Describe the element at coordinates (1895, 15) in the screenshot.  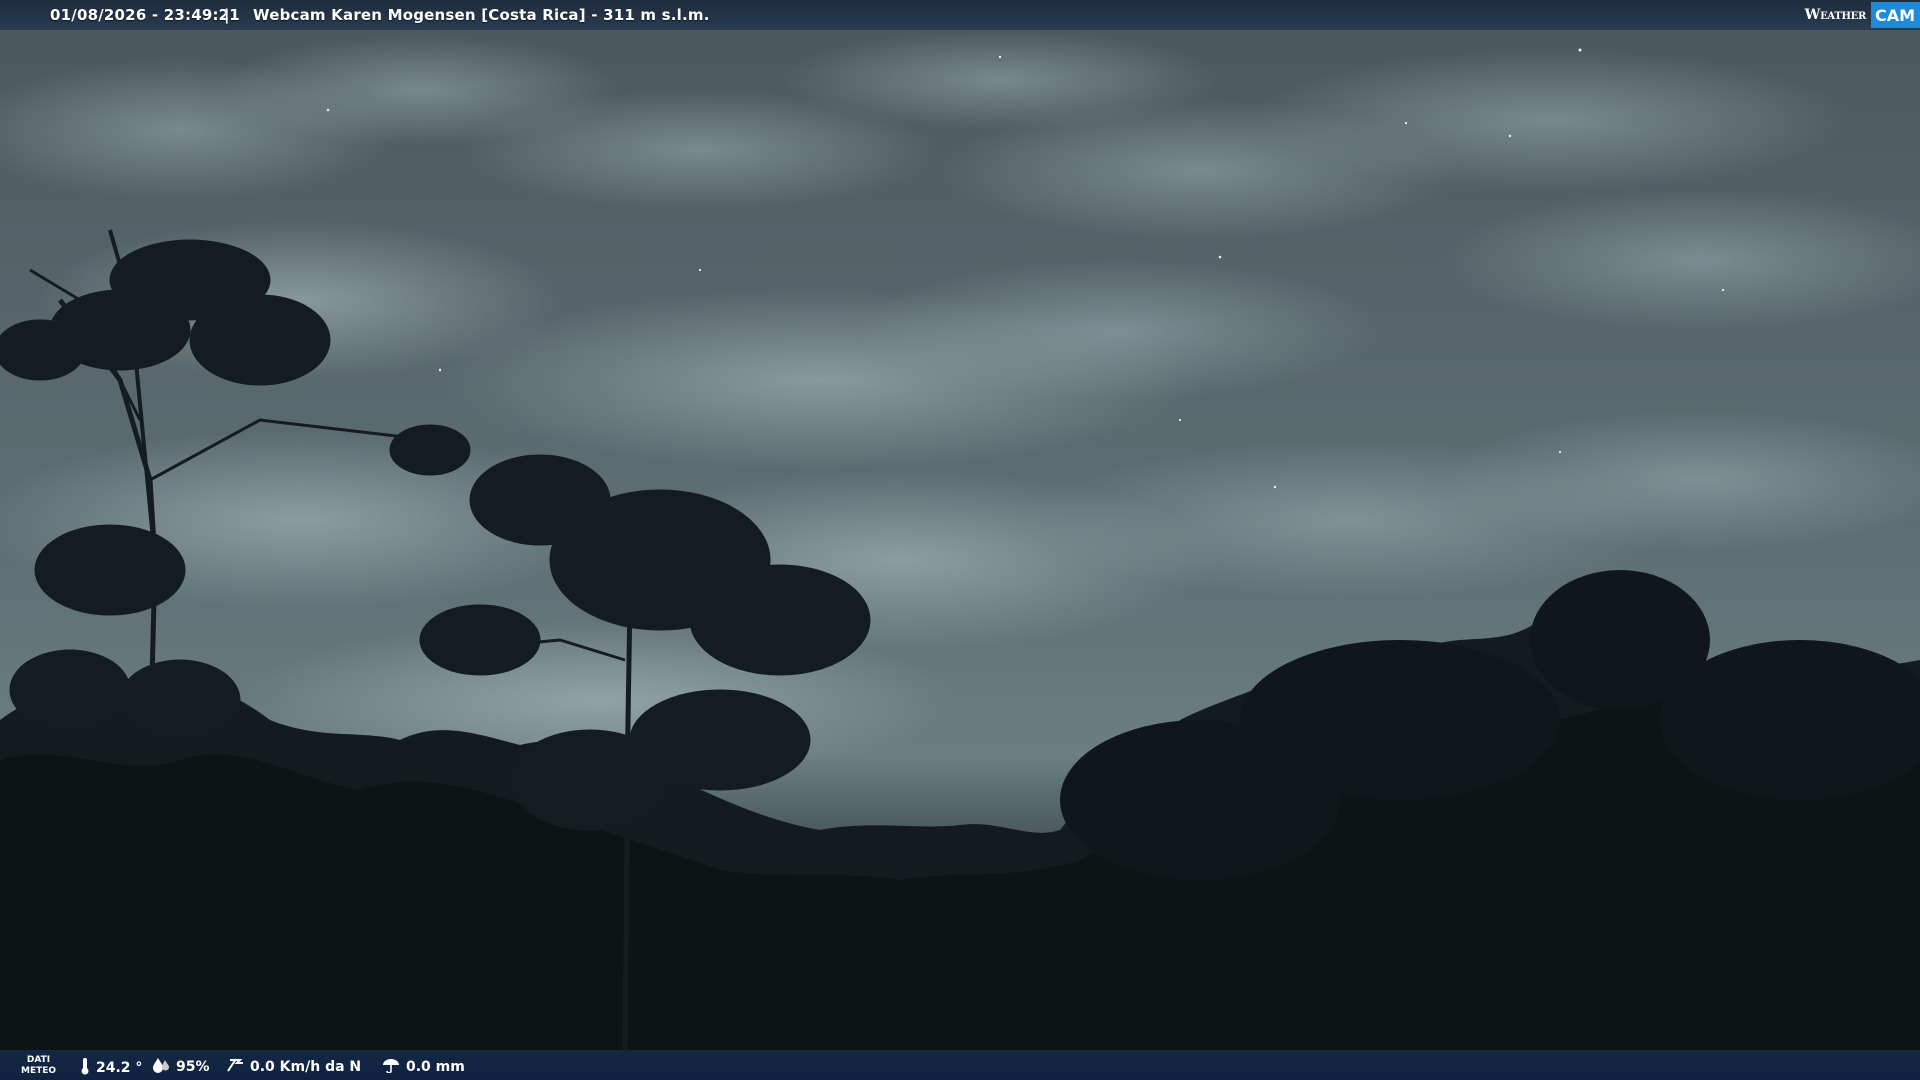
I see `logo-cam-text: CAM` at that location.